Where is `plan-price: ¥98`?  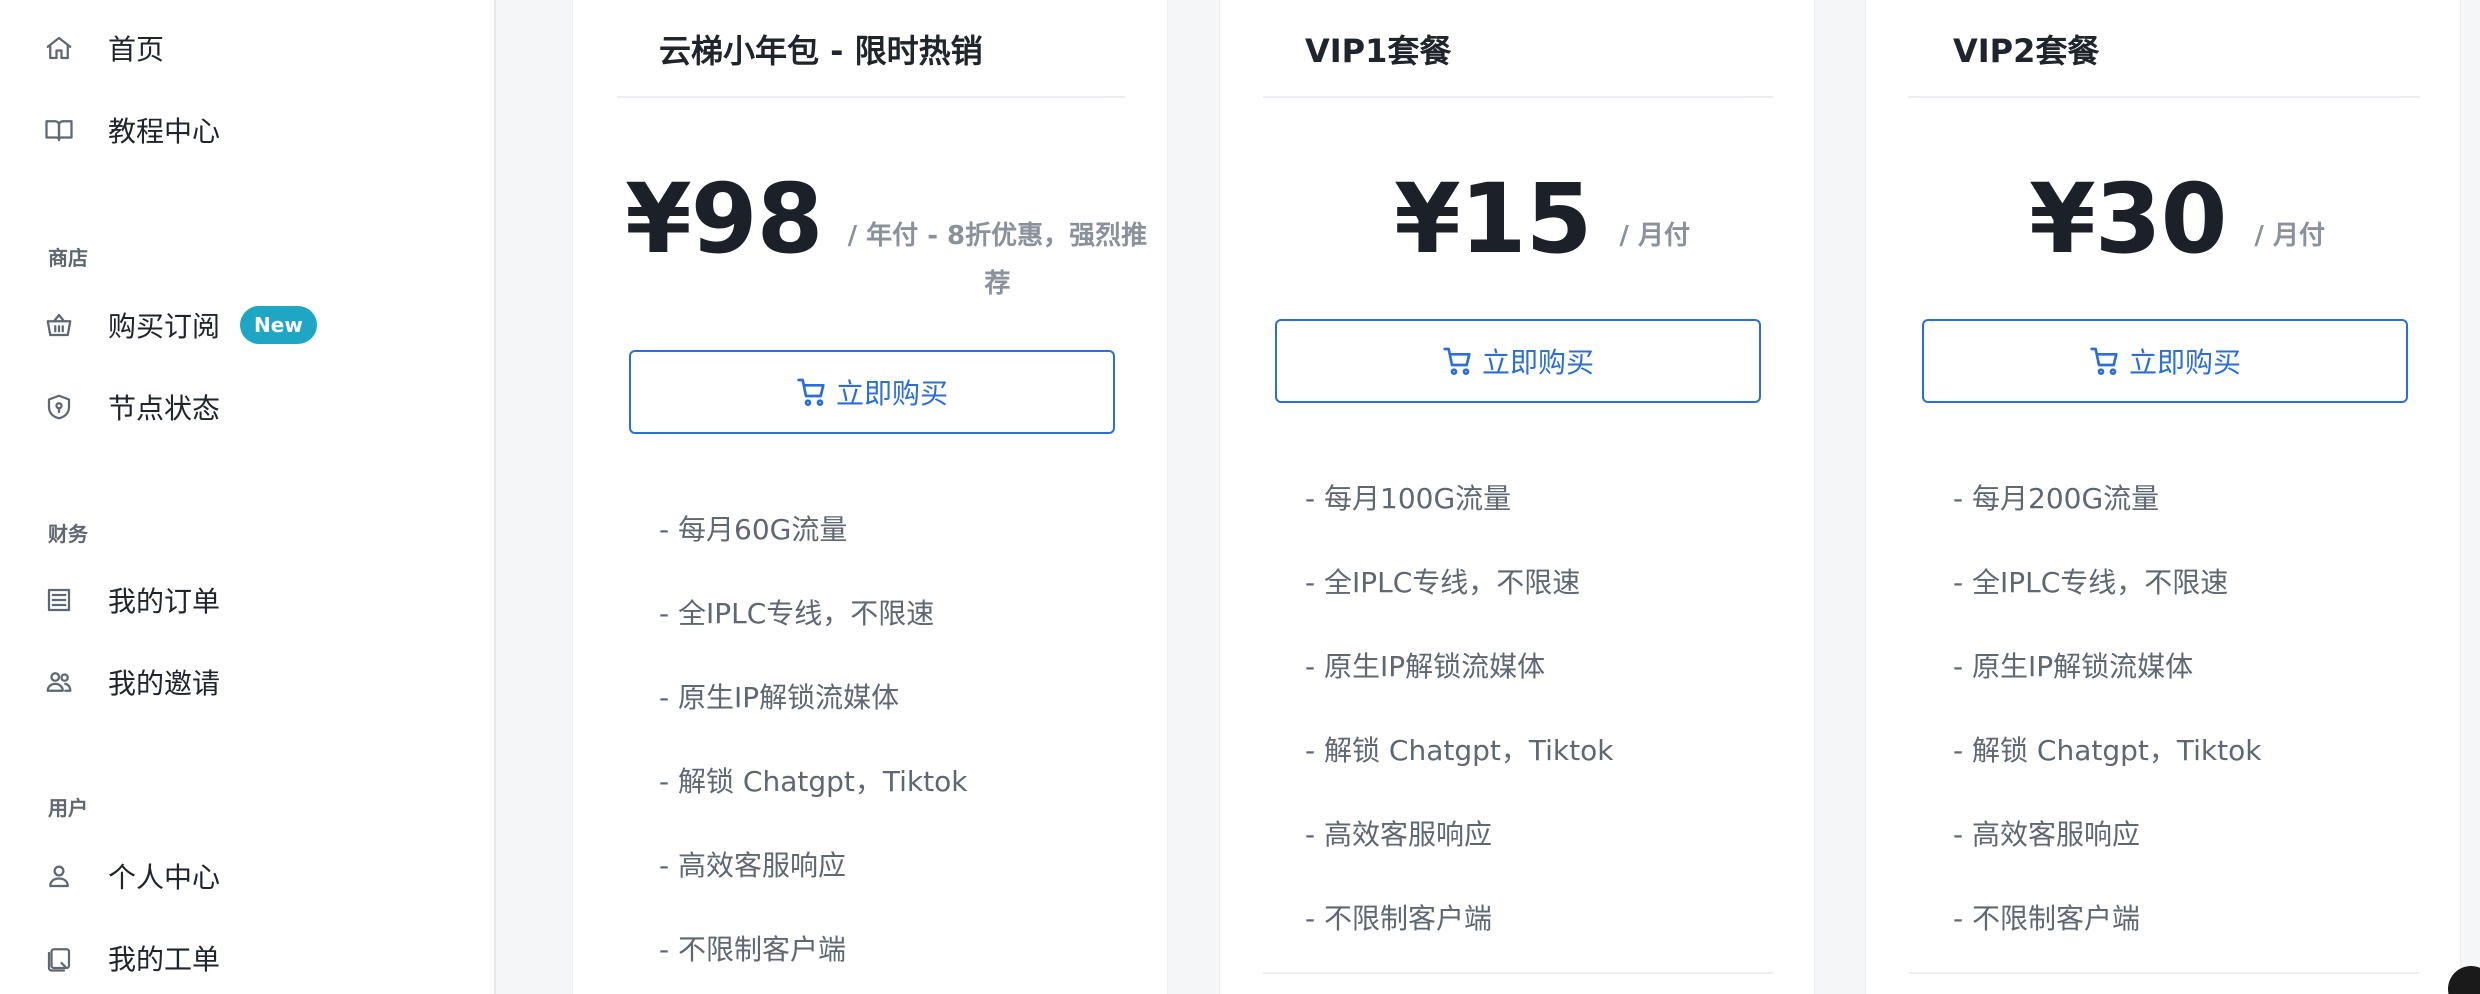
plan-price: ¥98 is located at coordinates (724, 219).